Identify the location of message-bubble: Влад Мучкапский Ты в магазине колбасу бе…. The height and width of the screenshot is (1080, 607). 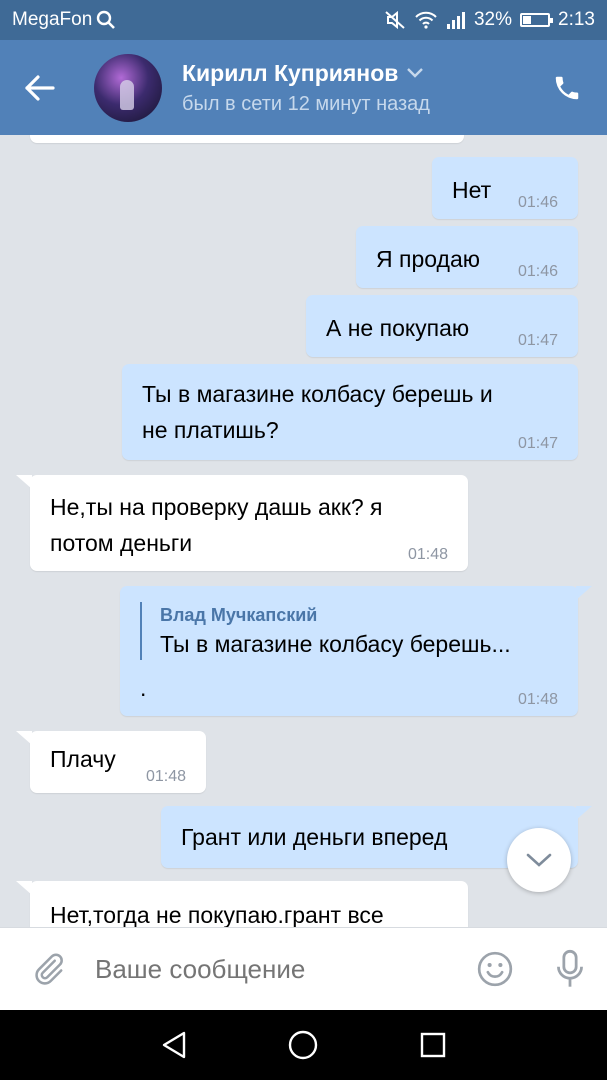
(356, 651).